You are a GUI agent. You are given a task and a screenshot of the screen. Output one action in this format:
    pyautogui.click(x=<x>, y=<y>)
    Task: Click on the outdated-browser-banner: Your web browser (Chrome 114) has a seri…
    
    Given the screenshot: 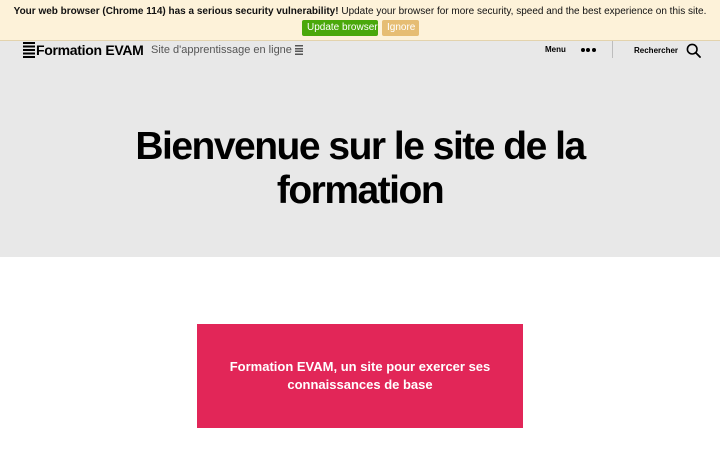 What is the action you would take?
    pyautogui.click(x=360, y=20)
    